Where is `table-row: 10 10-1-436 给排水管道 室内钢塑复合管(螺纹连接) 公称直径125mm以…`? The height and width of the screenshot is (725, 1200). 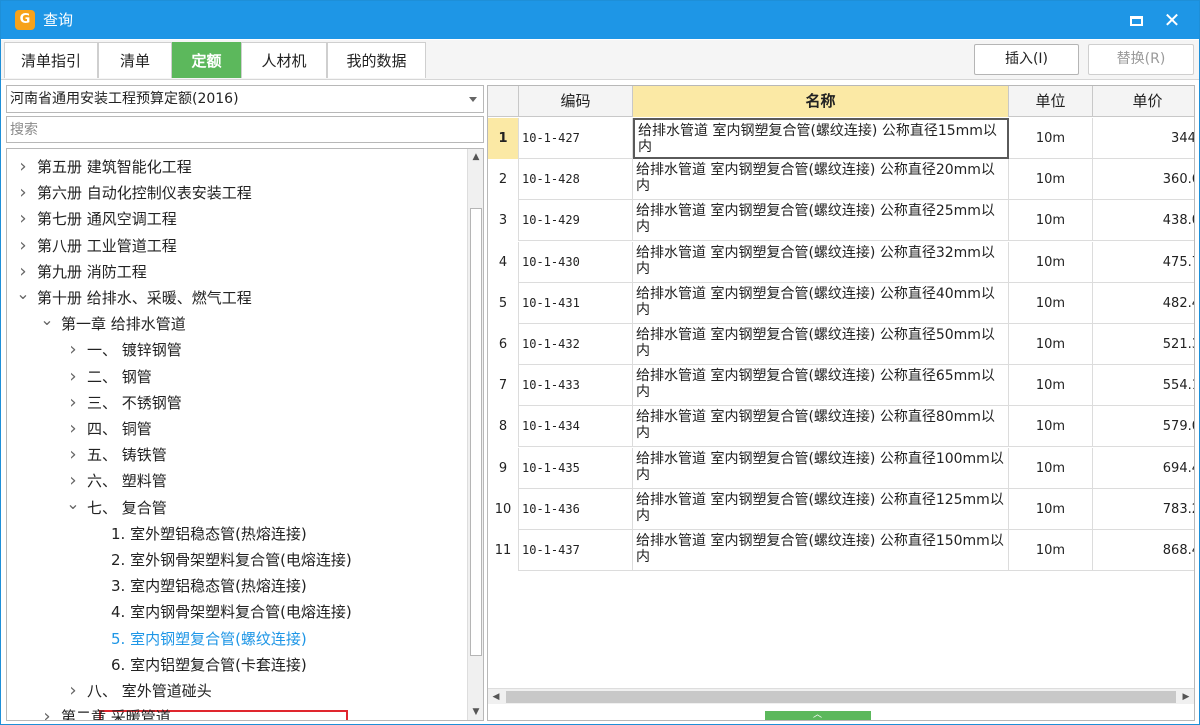
table-row: 10 10-1-436 给排水管道 室内钢塑复合管(螺纹连接) 公称直径125mm以… is located at coordinates (841, 509).